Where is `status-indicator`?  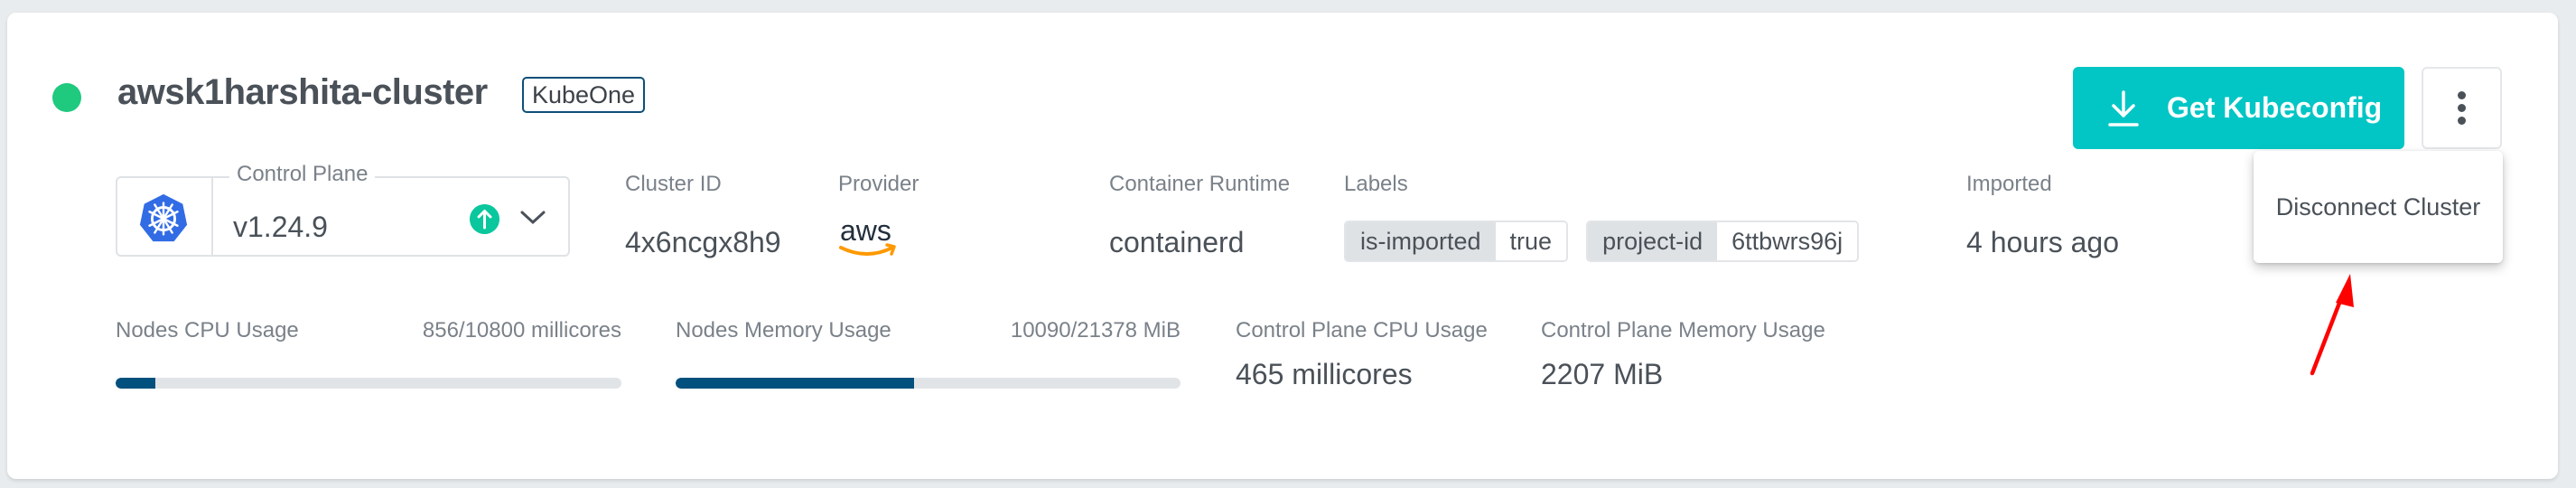 status-indicator is located at coordinates (66, 97).